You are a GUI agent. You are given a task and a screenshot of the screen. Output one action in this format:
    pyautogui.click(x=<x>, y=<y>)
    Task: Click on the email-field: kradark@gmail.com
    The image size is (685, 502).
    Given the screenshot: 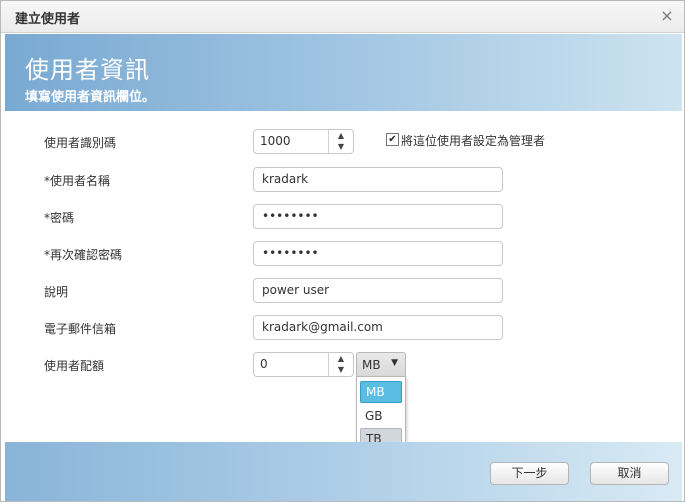 What is the action you would take?
    pyautogui.click(x=378, y=327)
    